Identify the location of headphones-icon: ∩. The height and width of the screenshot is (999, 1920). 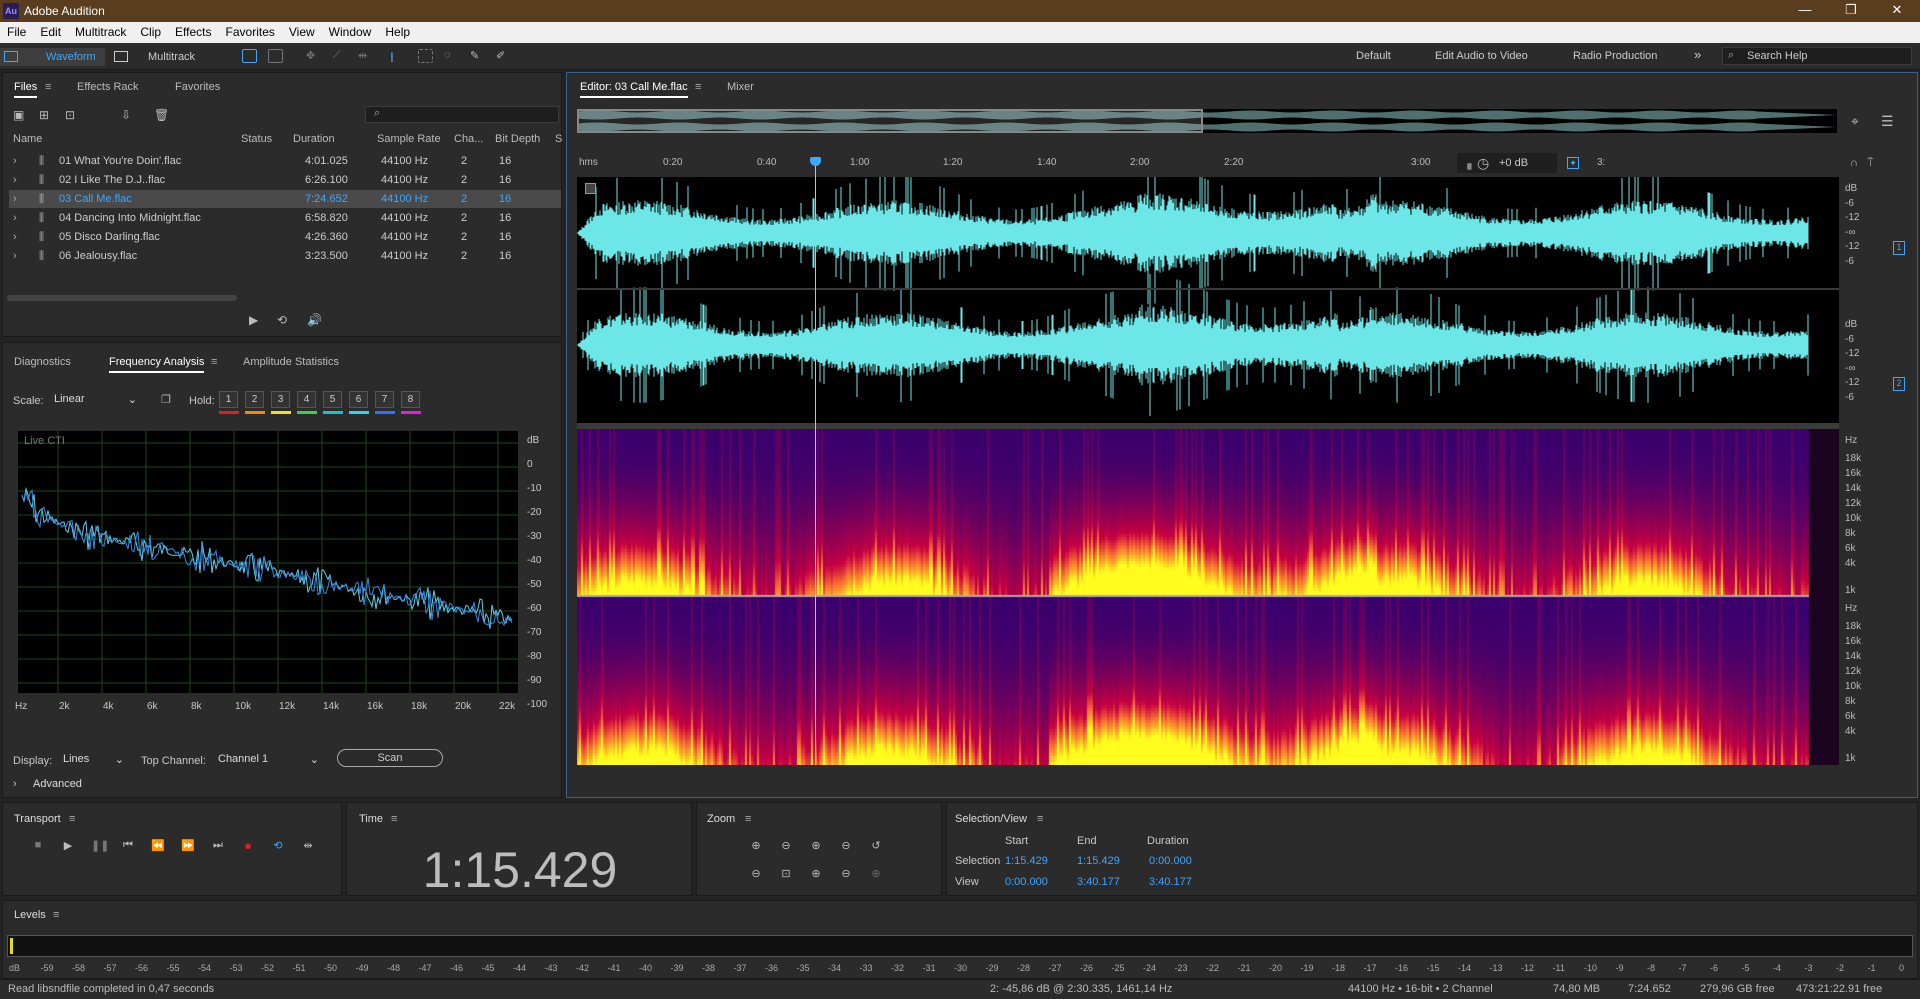
(1854, 163).